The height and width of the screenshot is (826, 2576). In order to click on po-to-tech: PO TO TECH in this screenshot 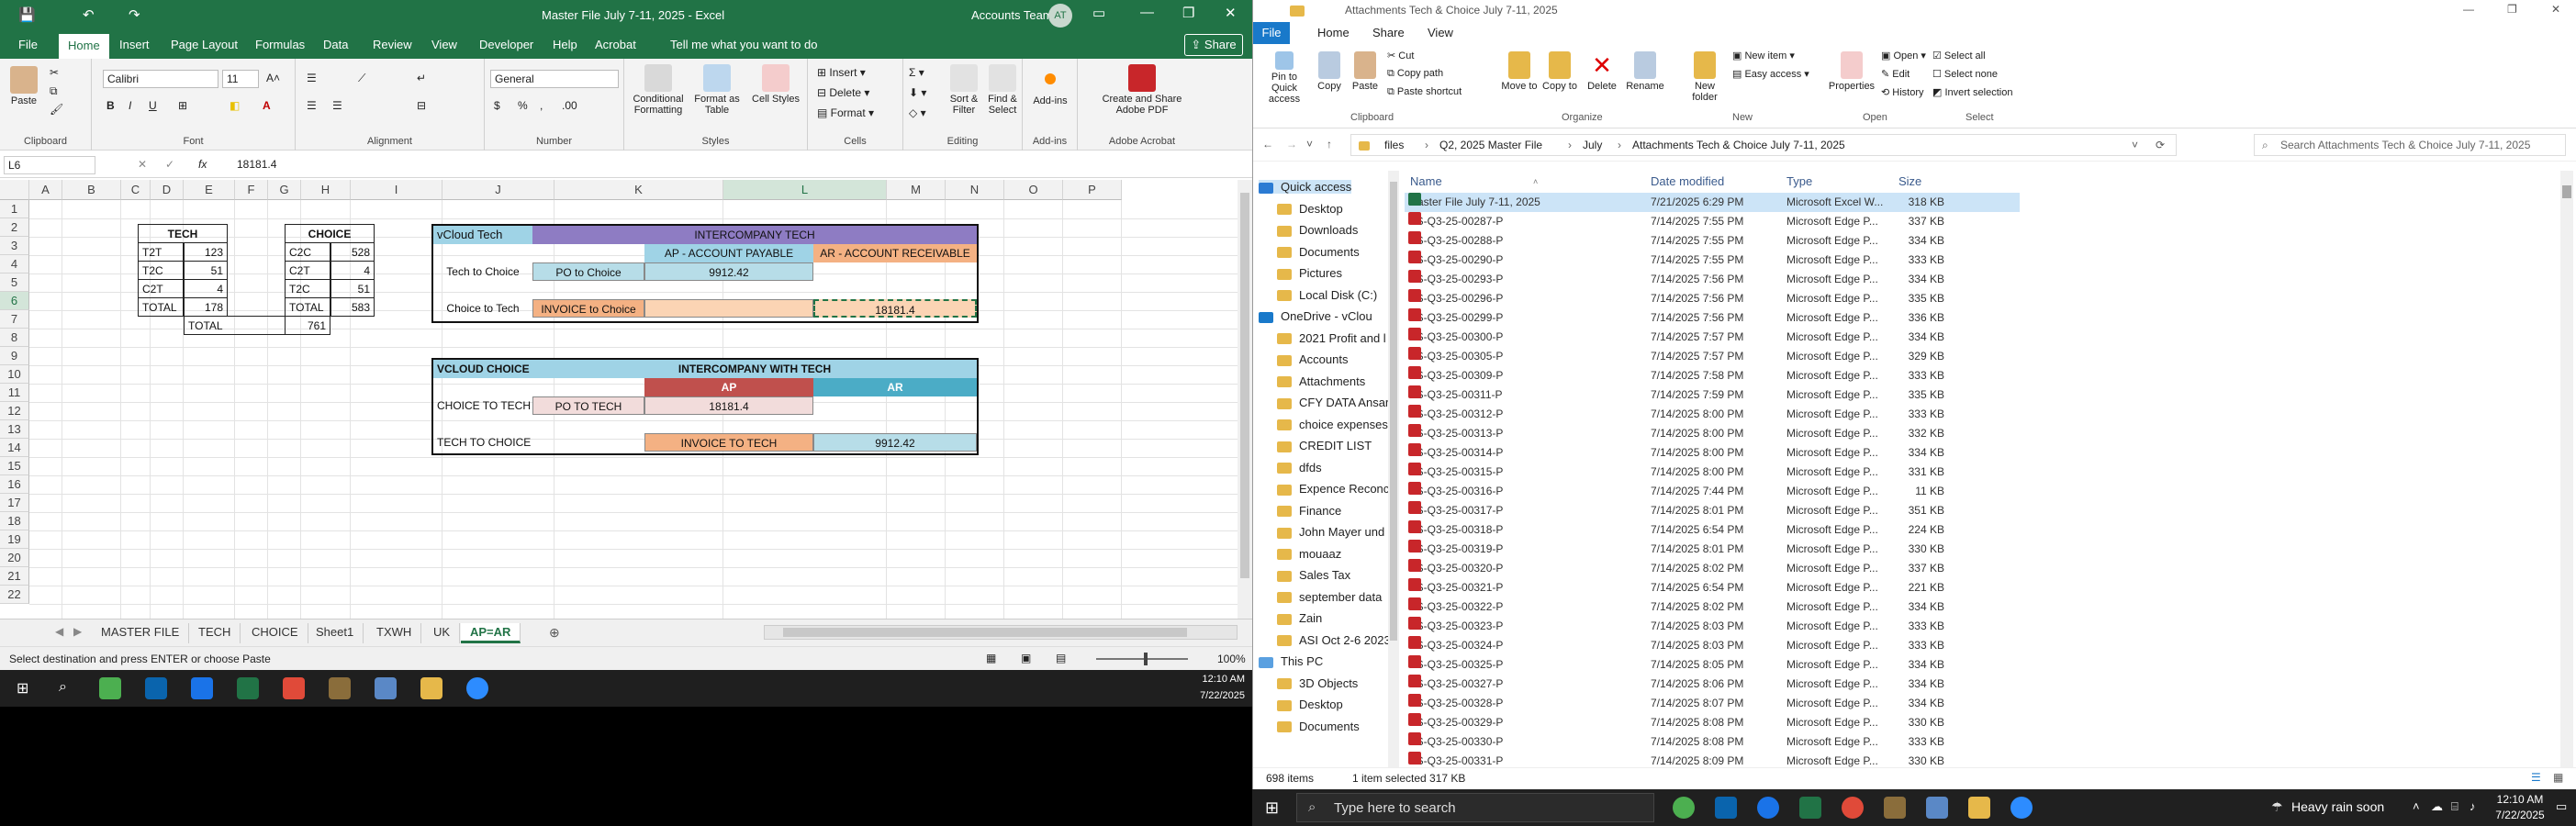, I will do `click(588, 406)`.